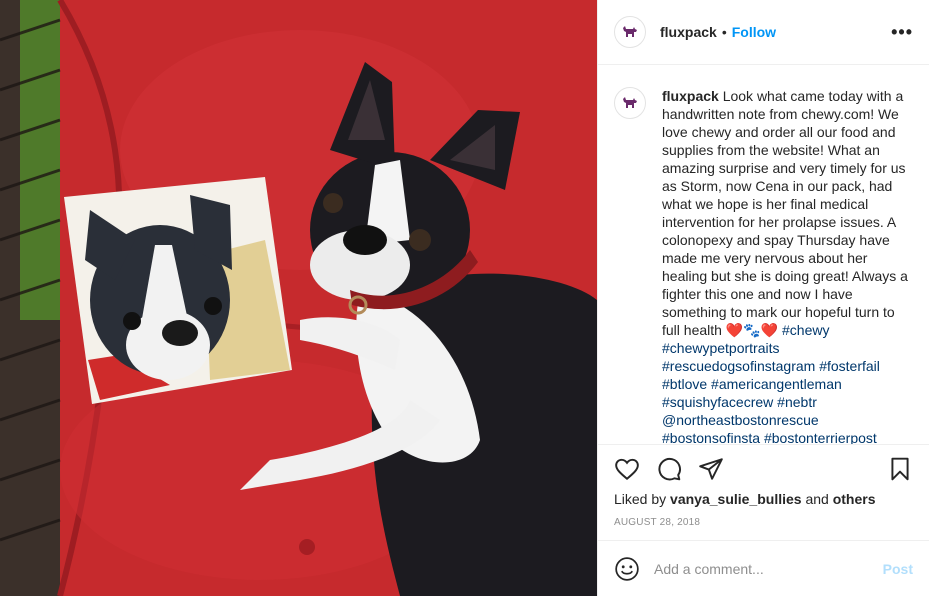 Image resolution: width=929 pixels, height=596 pixels. Describe the element at coordinates (690, 96) in the screenshot. I see `caption-username: fluxpack` at that location.